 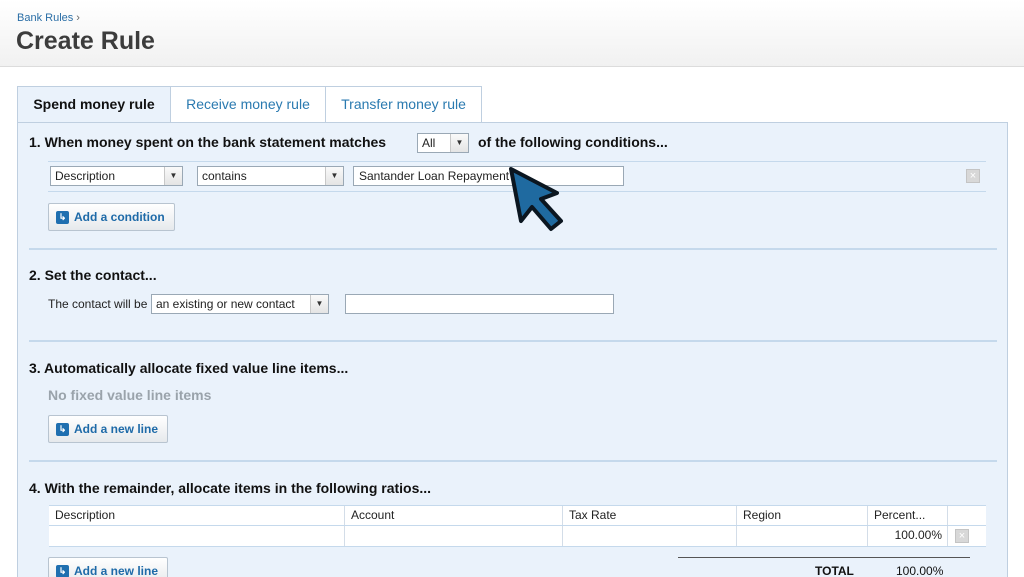 What do you see at coordinates (248, 104) in the screenshot?
I see `tab-receive-money-rule: Receive money rule` at bounding box center [248, 104].